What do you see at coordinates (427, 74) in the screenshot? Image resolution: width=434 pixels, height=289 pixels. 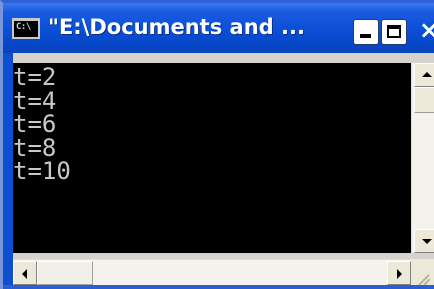 I see `scroll-up-arrow-icon` at bounding box center [427, 74].